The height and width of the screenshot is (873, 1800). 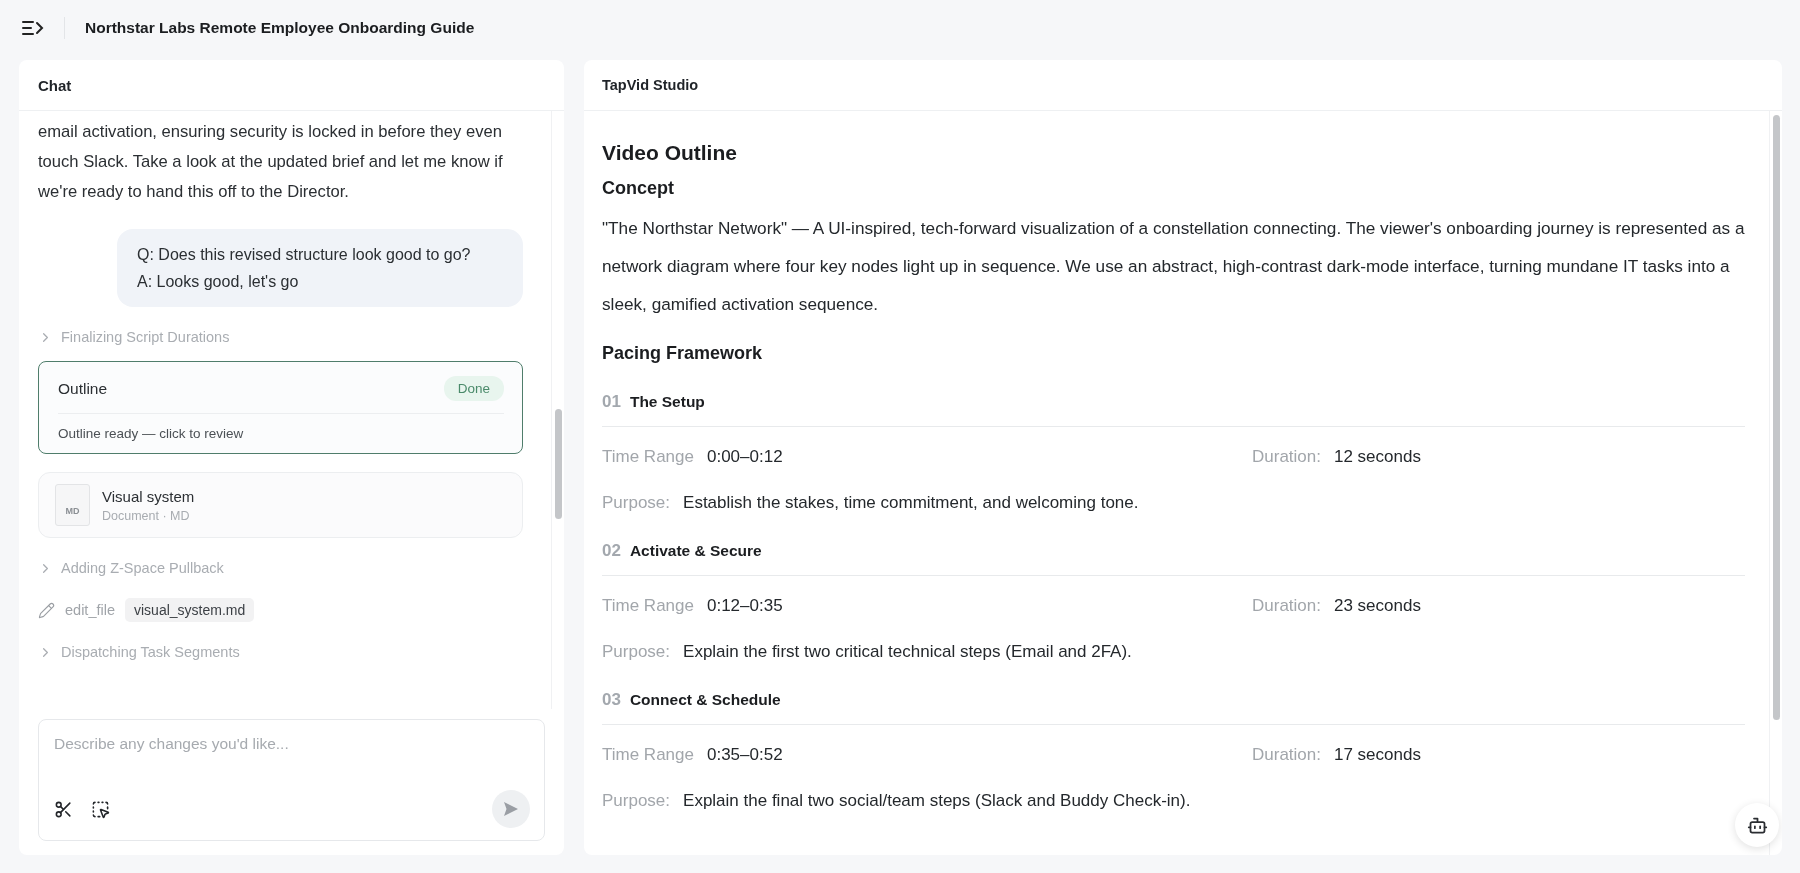 I want to click on document-icon: MD, so click(x=72, y=505).